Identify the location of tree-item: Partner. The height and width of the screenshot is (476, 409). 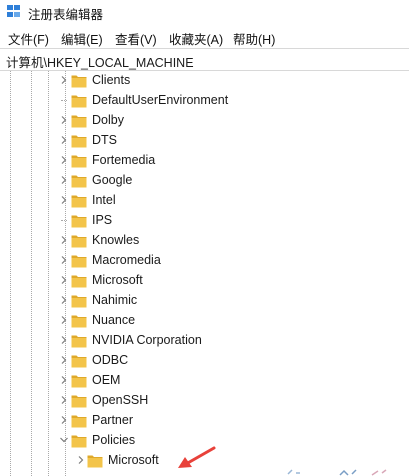
(204, 421).